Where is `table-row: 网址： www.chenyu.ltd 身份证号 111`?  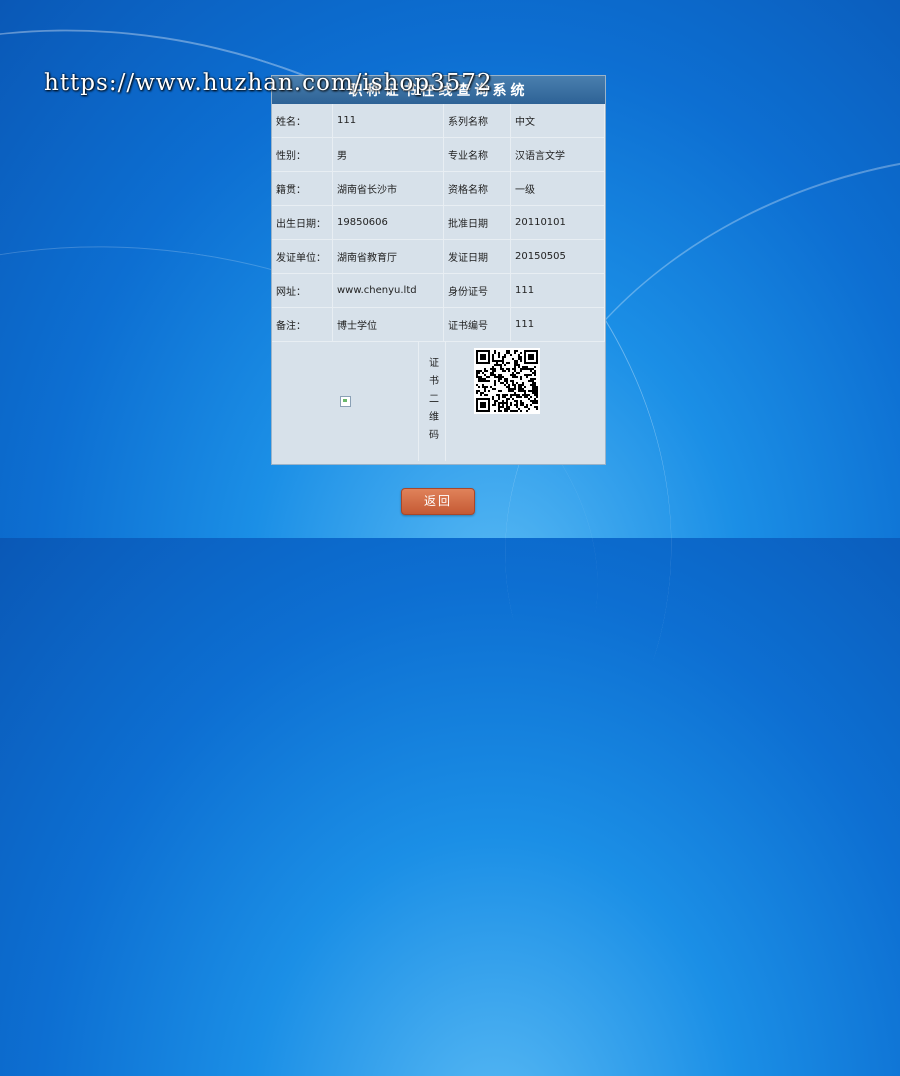
table-row: 网址： www.chenyu.ltd 身份证号 111 is located at coordinates (438, 290).